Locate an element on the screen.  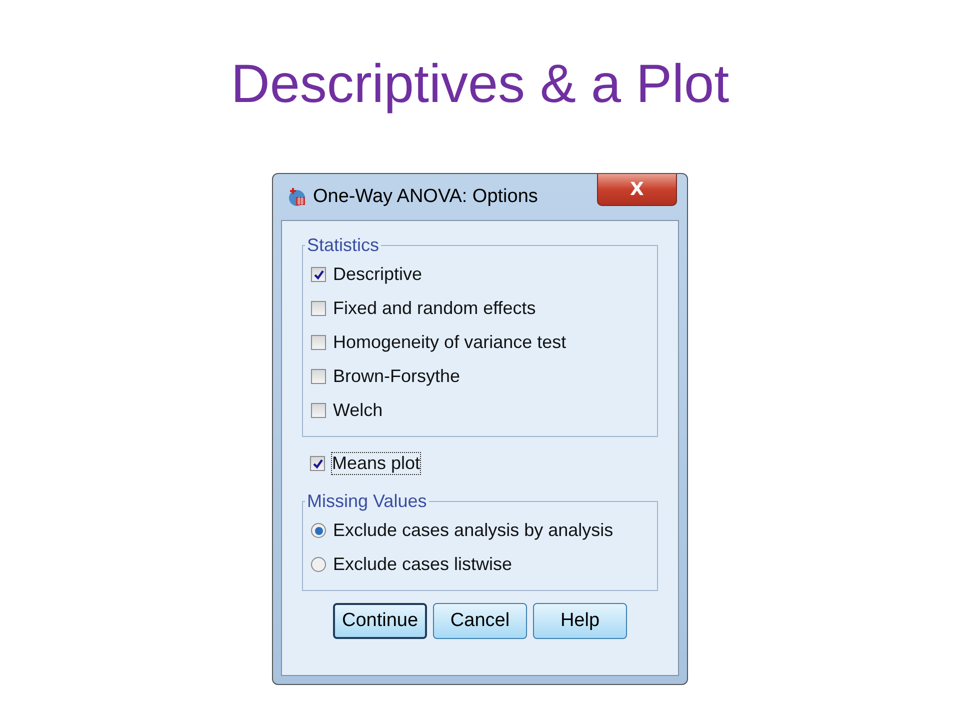
radio-label: Exclude cases listwise is located at coordinates (423, 564).